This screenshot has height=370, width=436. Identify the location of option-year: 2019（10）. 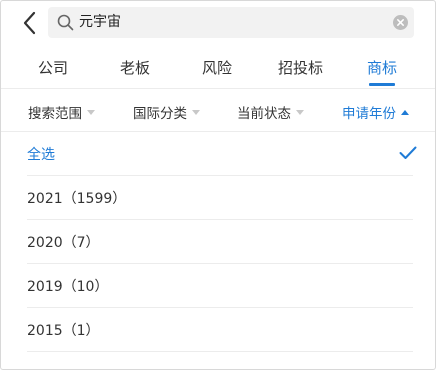
(218, 286).